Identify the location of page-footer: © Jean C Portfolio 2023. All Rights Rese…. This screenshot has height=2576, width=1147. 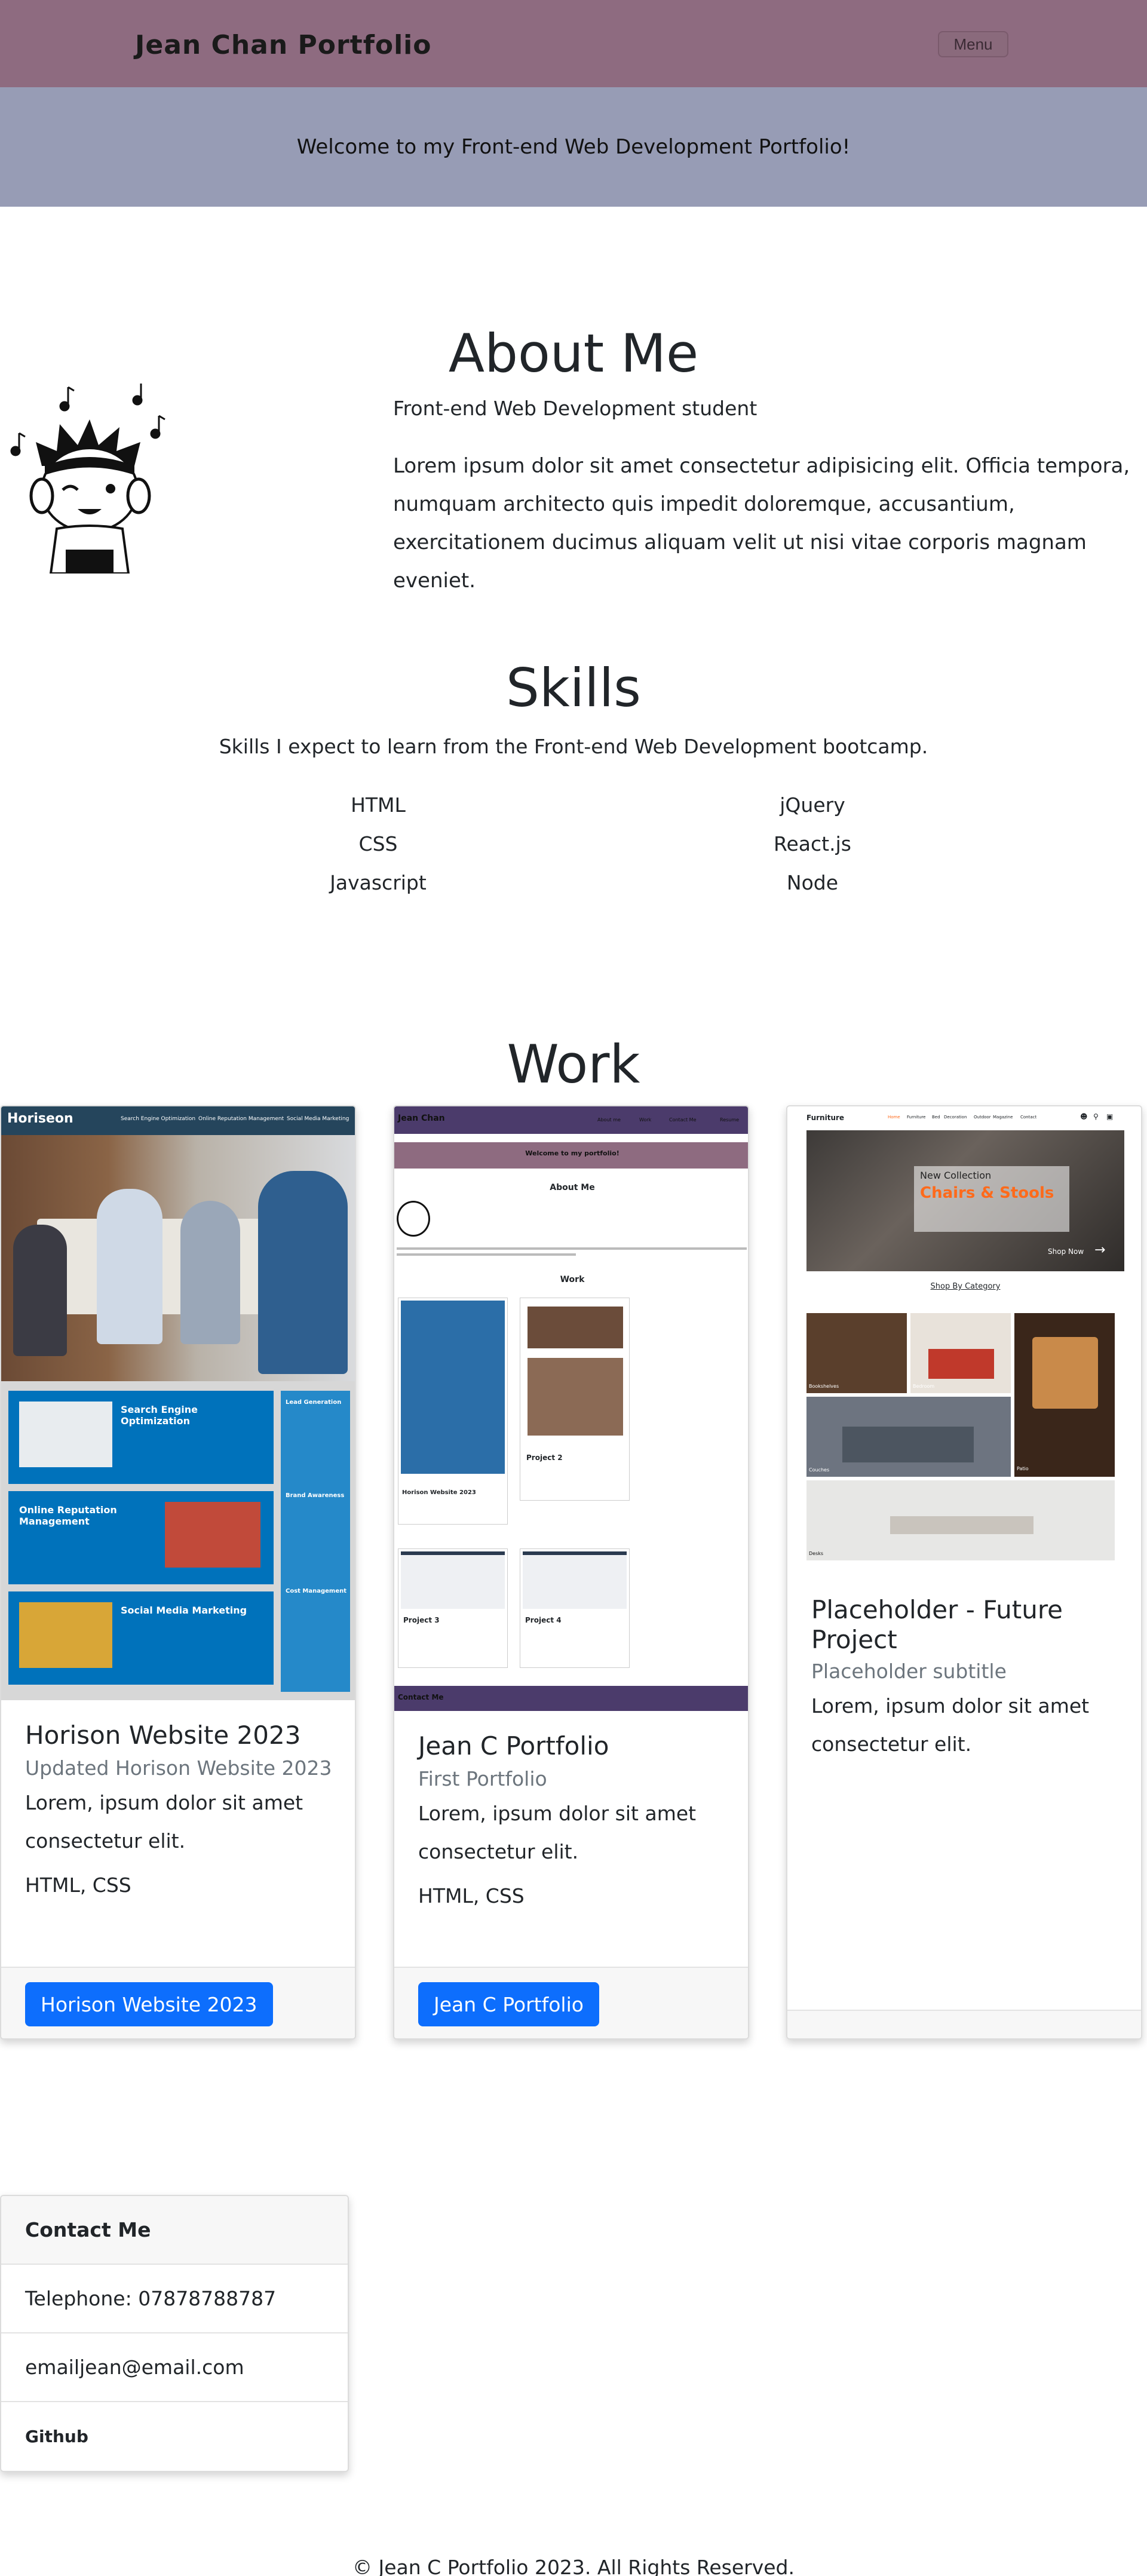
(573, 2566).